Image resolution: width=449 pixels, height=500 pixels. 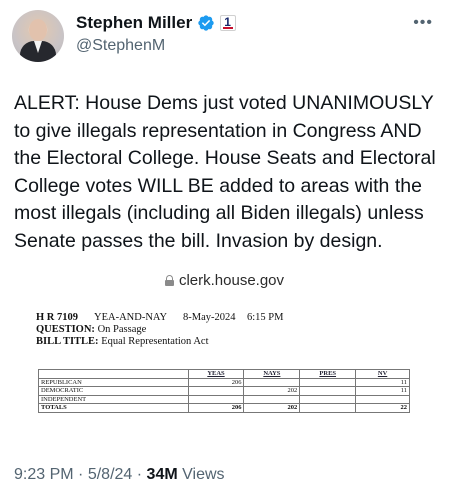 I want to click on name-row: Stephen Miller 1, so click(x=156, y=23).